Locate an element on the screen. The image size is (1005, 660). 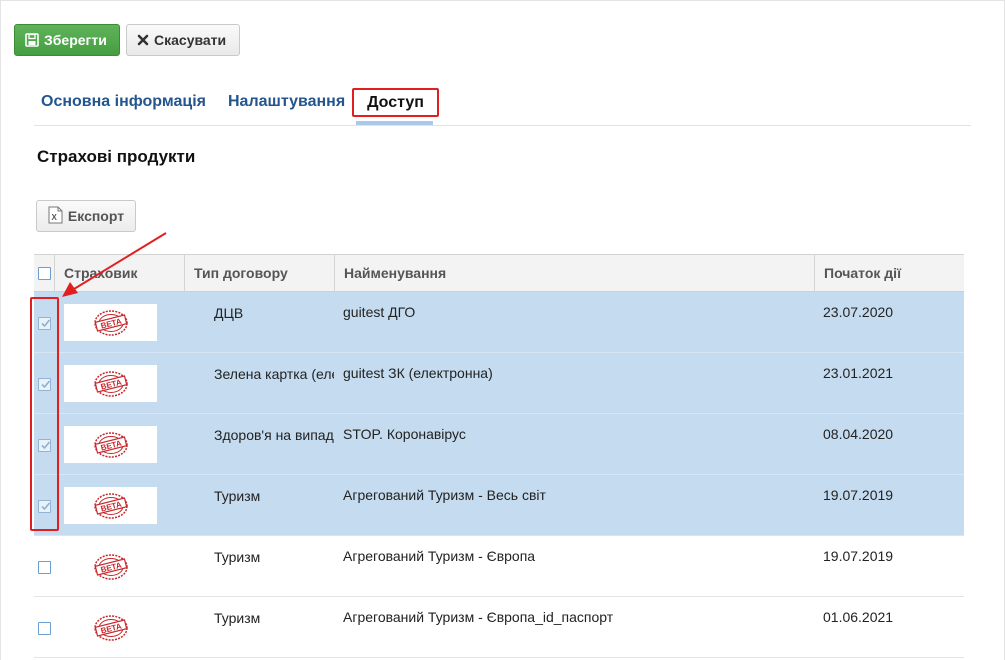
close-icon is located at coordinates (143, 40).